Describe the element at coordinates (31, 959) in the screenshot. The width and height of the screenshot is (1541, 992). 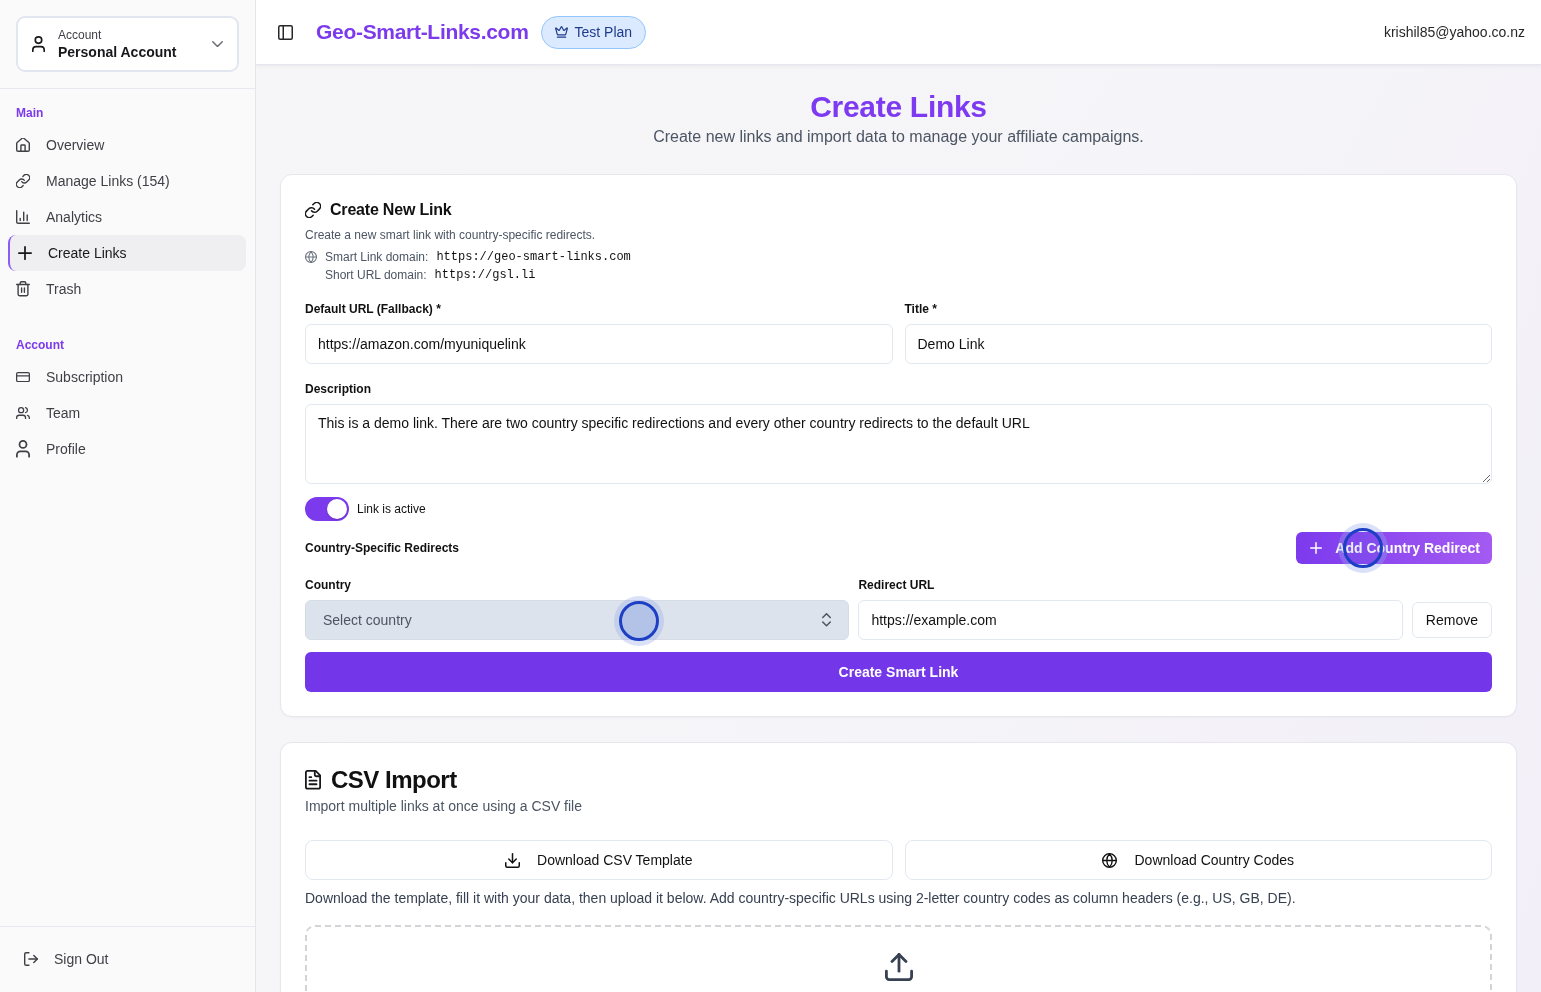
I see `sign-out-icon` at that location.